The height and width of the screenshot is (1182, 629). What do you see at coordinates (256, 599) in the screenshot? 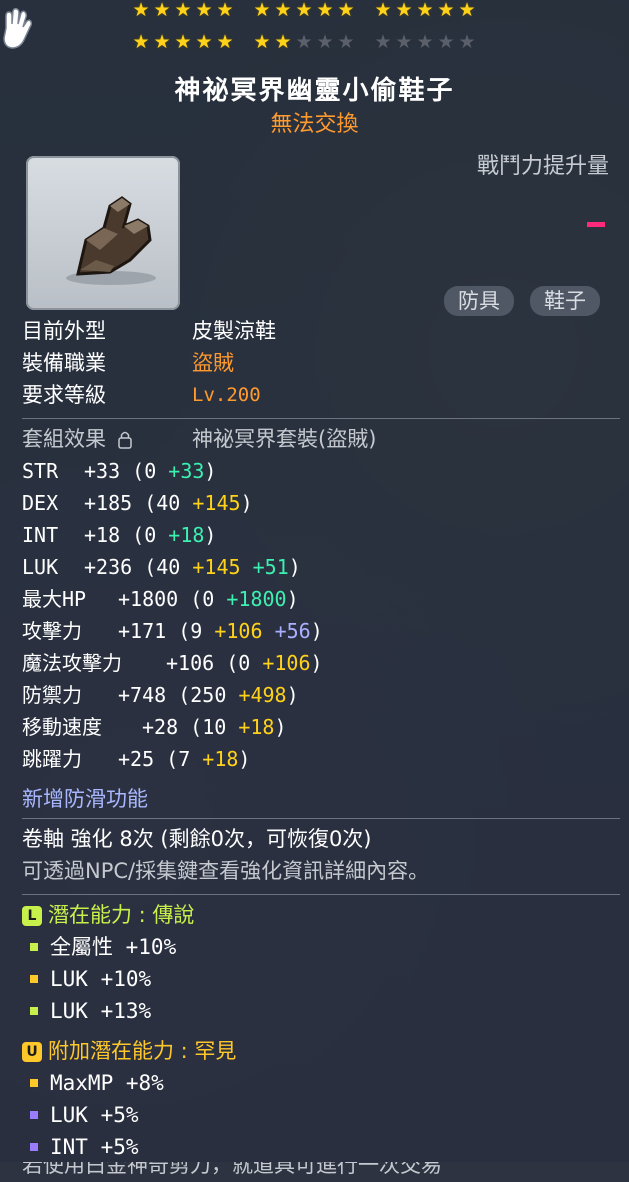
I see `stat-part: +1800` at bounding box center [256, 599].